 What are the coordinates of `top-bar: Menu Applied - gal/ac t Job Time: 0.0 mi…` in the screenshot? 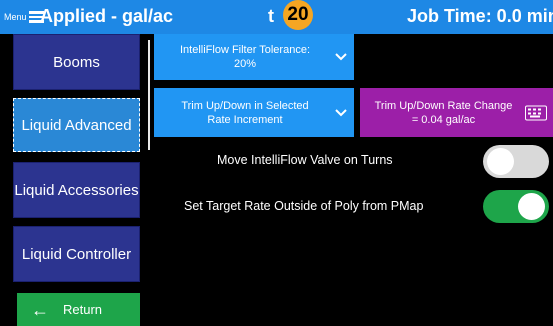 It's located at (276, 17).